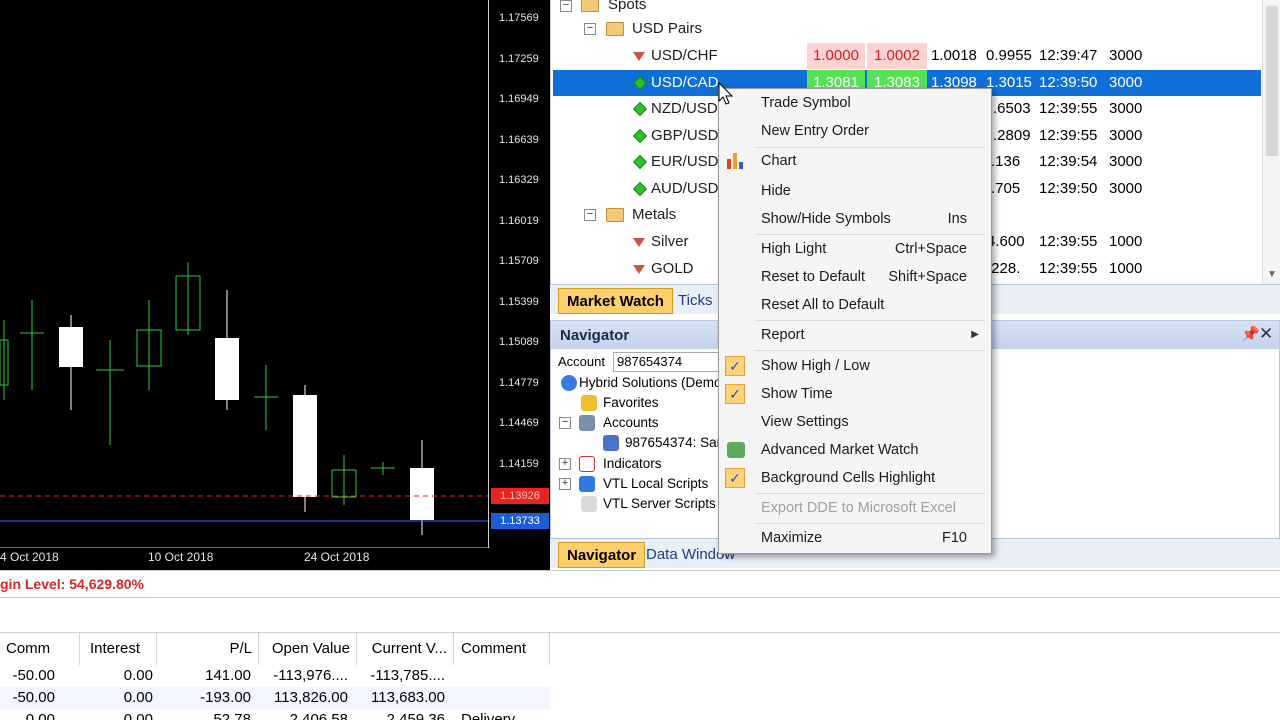 Image resolution: width=1280 pixels, height=720 pixels. What do you see at coordinates (118, 649) in the screenshot?
I see `column-header-interest: Interest` at bounding box center [118, 649].